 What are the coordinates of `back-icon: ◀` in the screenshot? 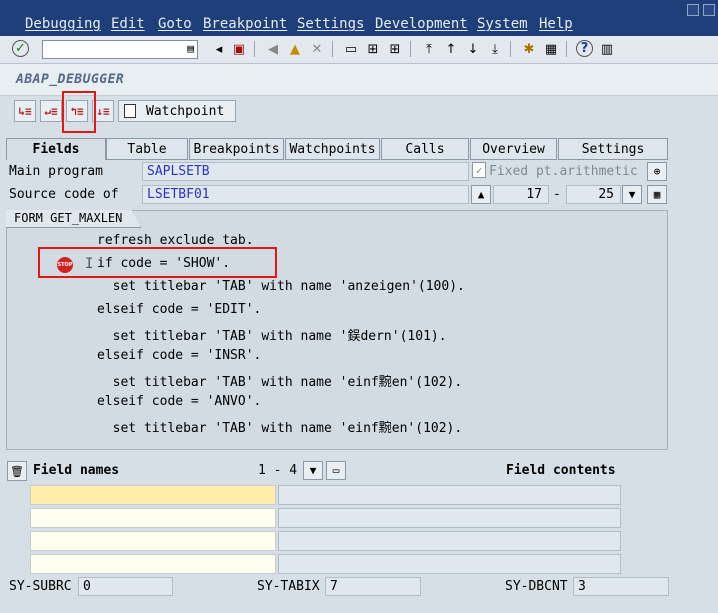 It's located at (273, 49).